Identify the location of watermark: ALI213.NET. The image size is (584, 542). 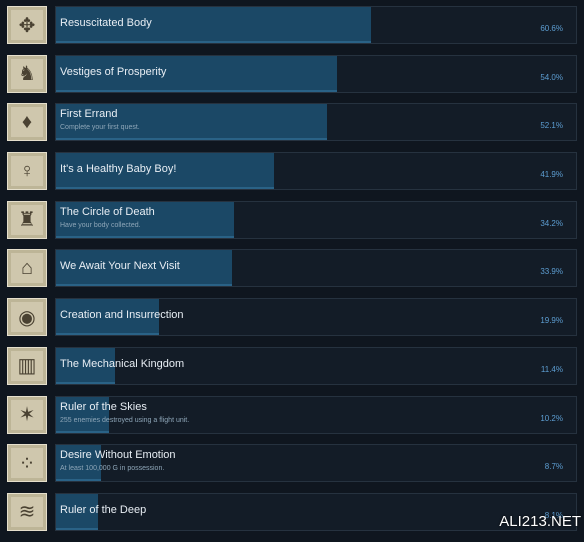
(540, 521).